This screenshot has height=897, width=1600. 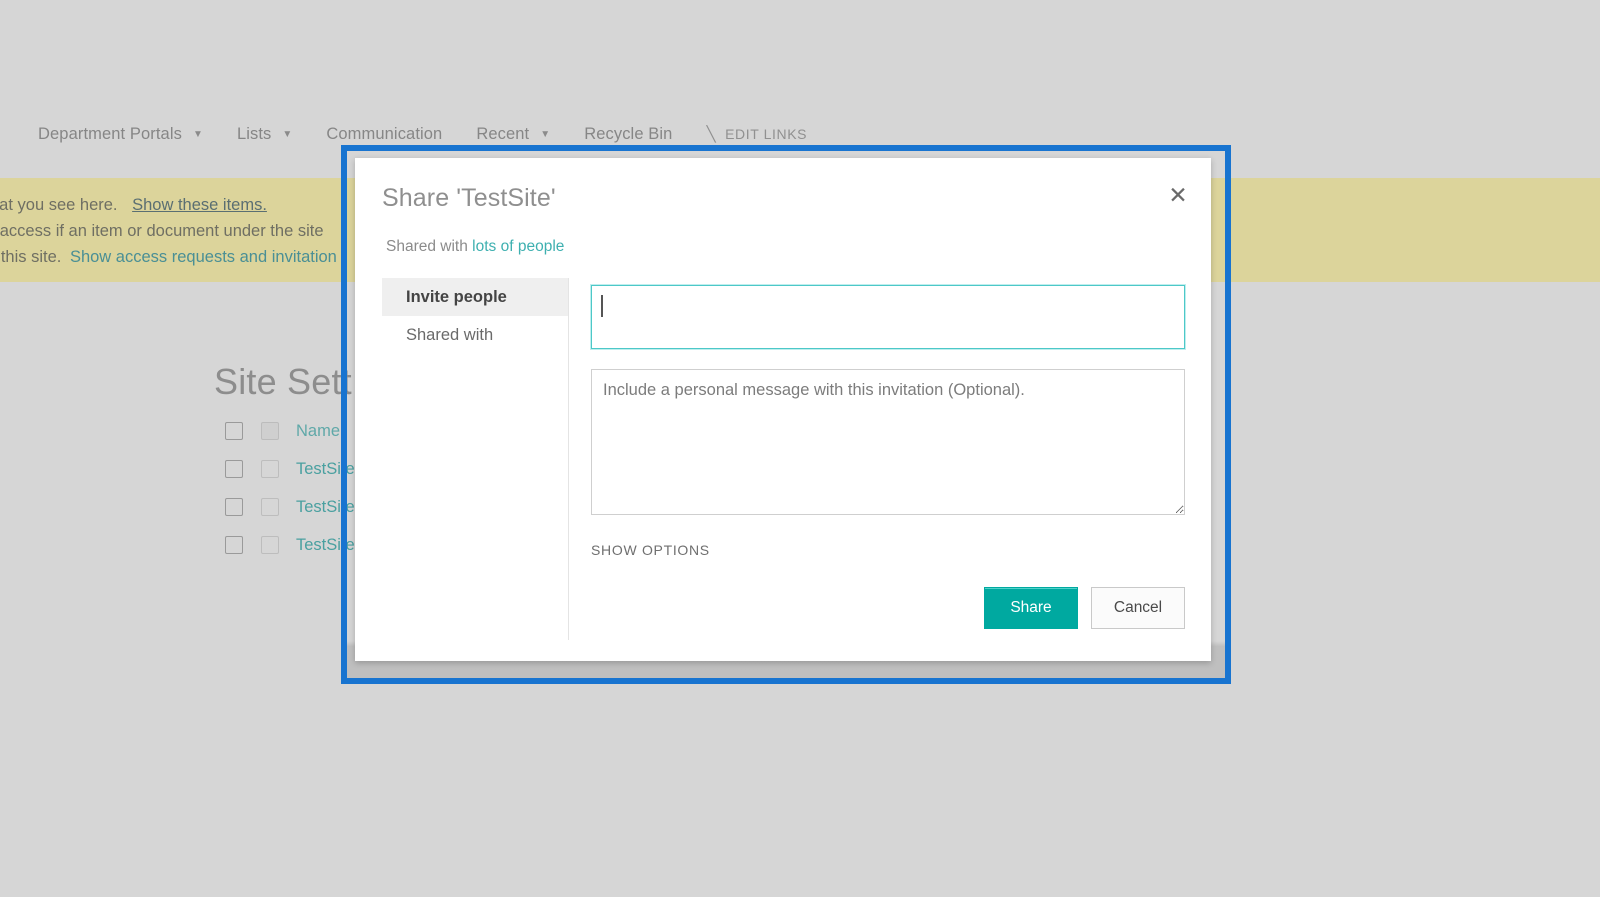 What do you see at coordinates (318, 430) in the screenshot?
I see `column-header-name: Name` at bounding box center [318, 430].